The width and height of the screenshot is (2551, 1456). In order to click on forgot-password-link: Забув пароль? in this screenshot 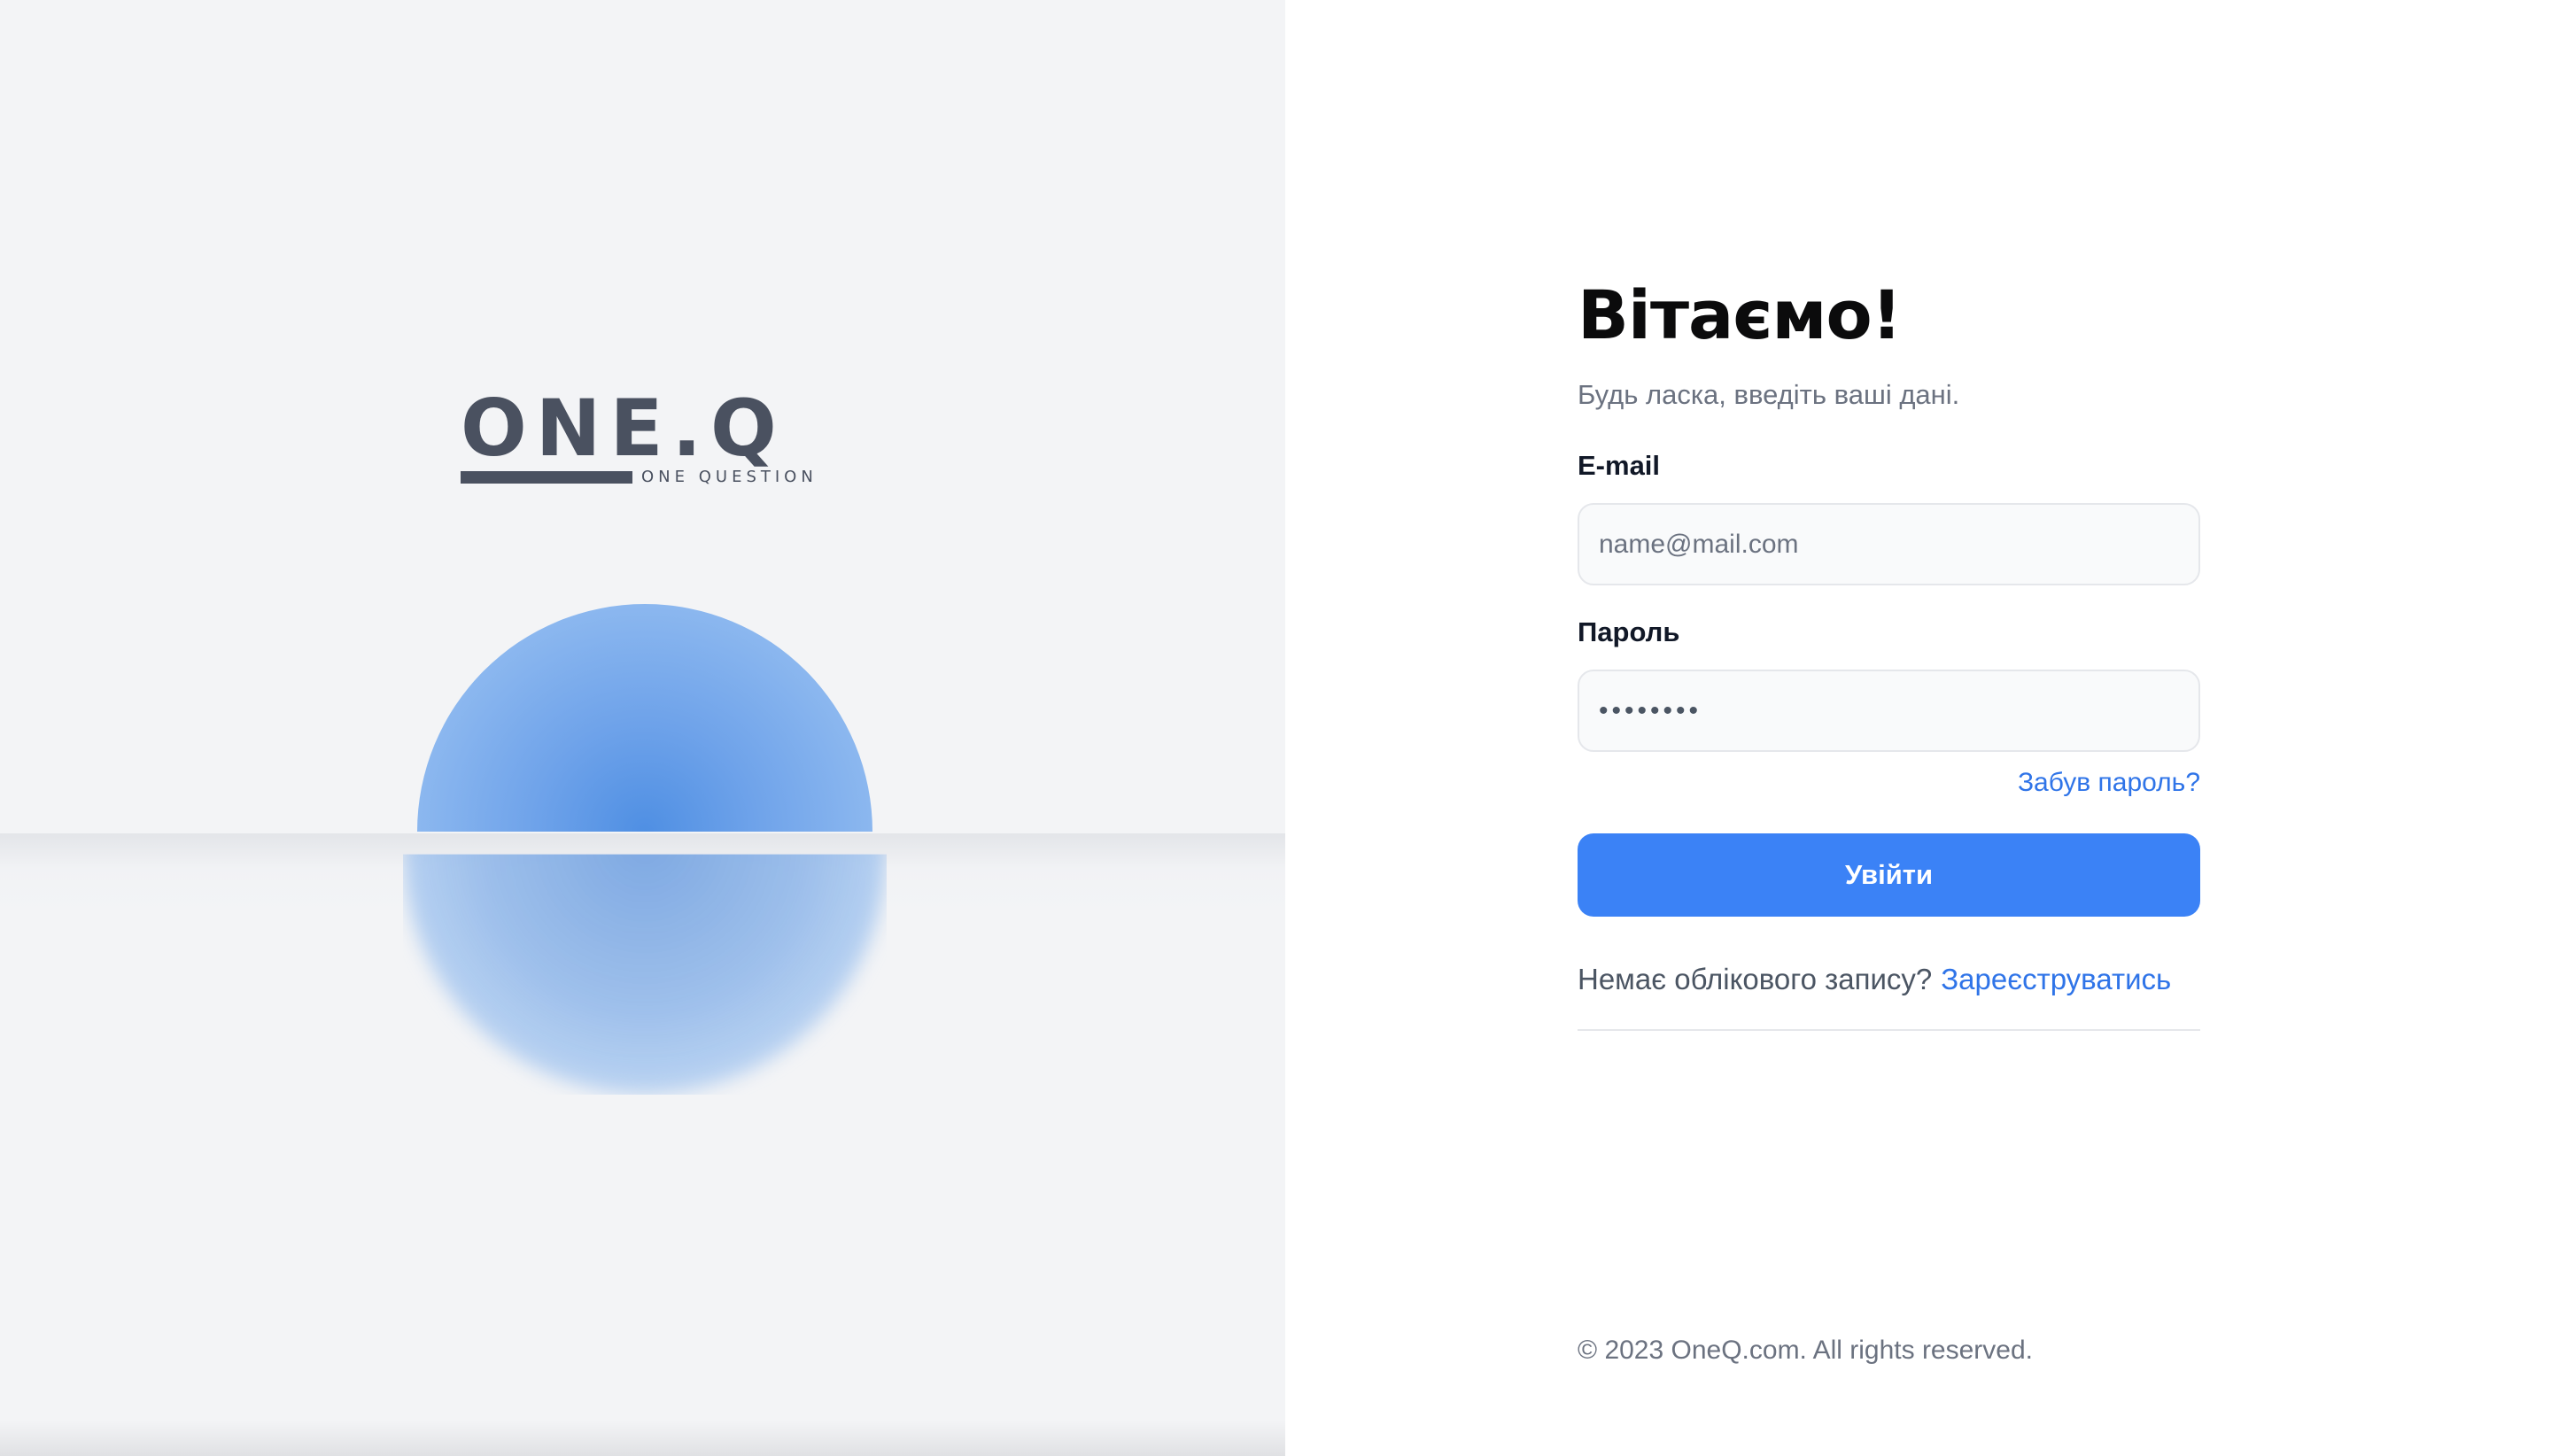, I will do `click(2109, 783)`.